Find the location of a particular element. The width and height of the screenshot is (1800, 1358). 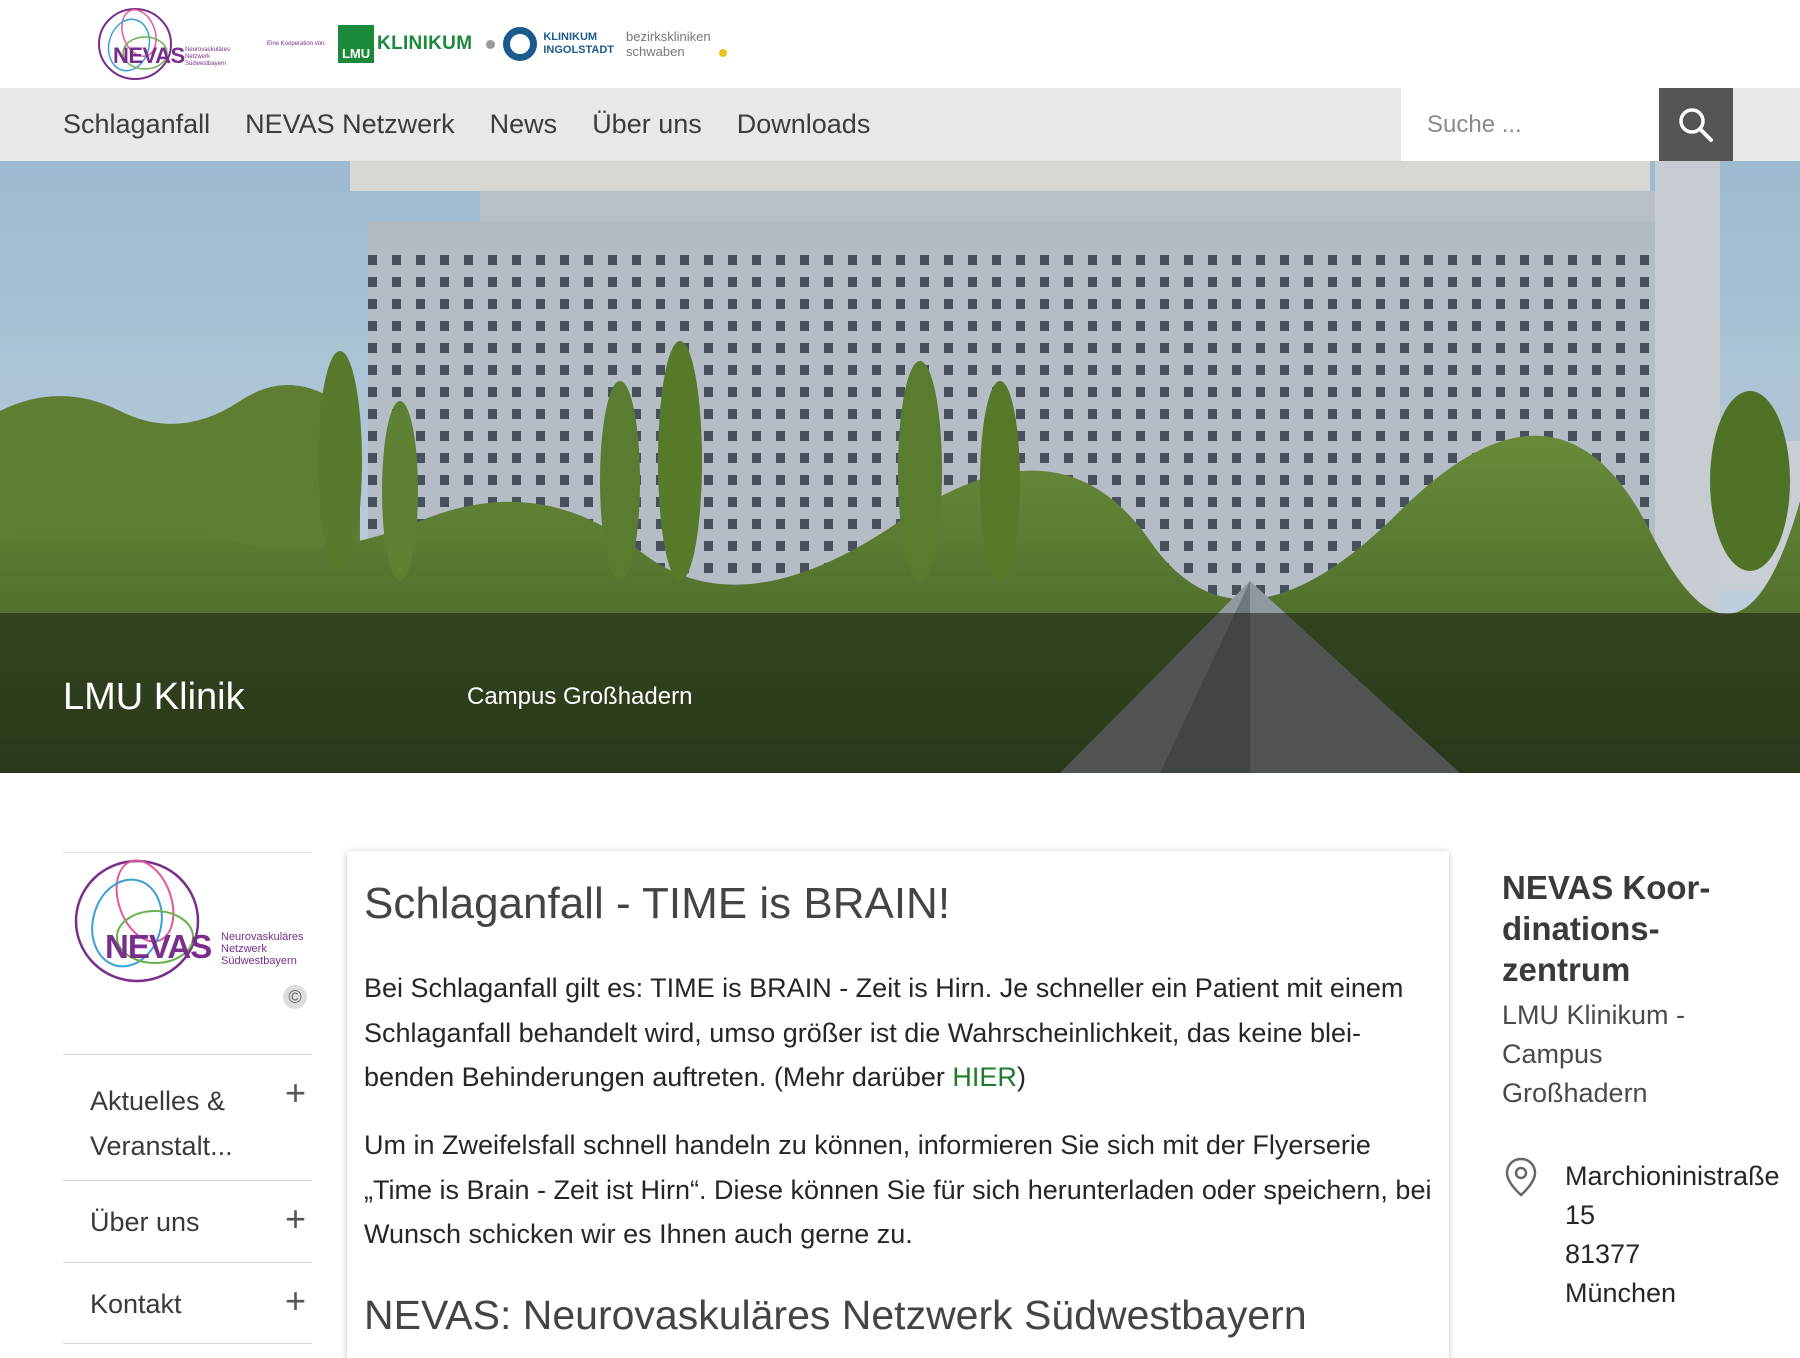

location-pin-icon is located at coordinates (1521, 1177).